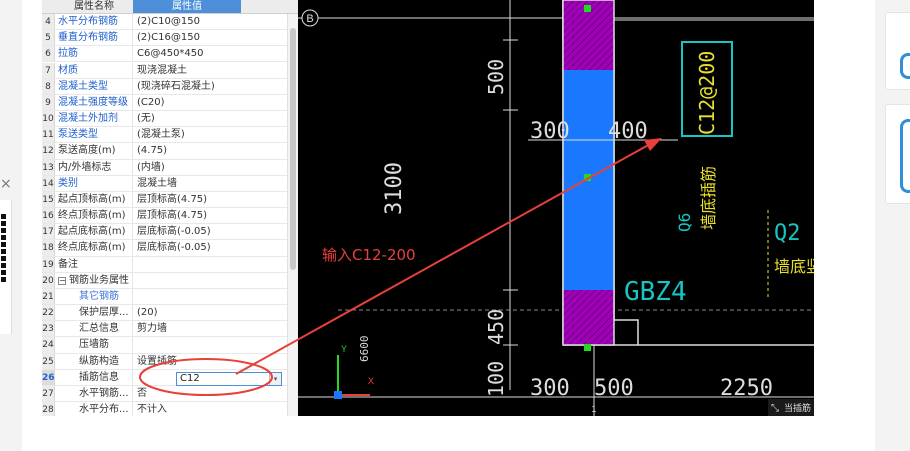 The image size is (910, 451). Describe the element at coordinates (897, 51) in the screenshot. I see `side-card-top` at that location.